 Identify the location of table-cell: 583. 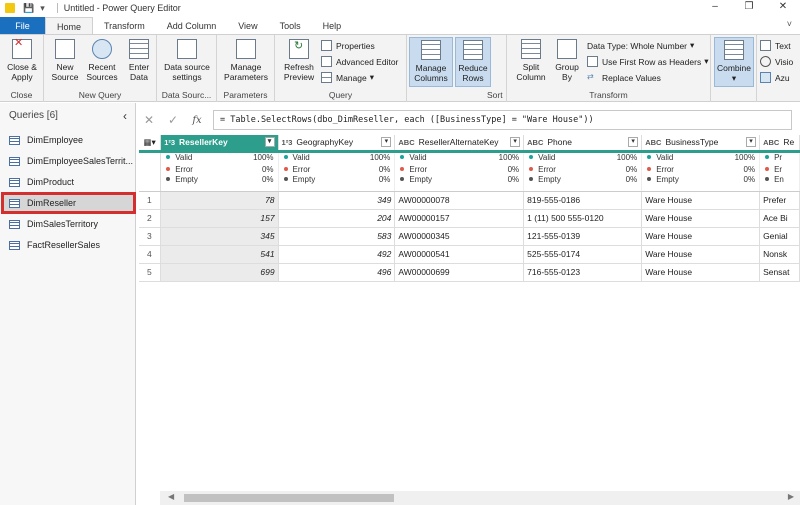
(337, 236).